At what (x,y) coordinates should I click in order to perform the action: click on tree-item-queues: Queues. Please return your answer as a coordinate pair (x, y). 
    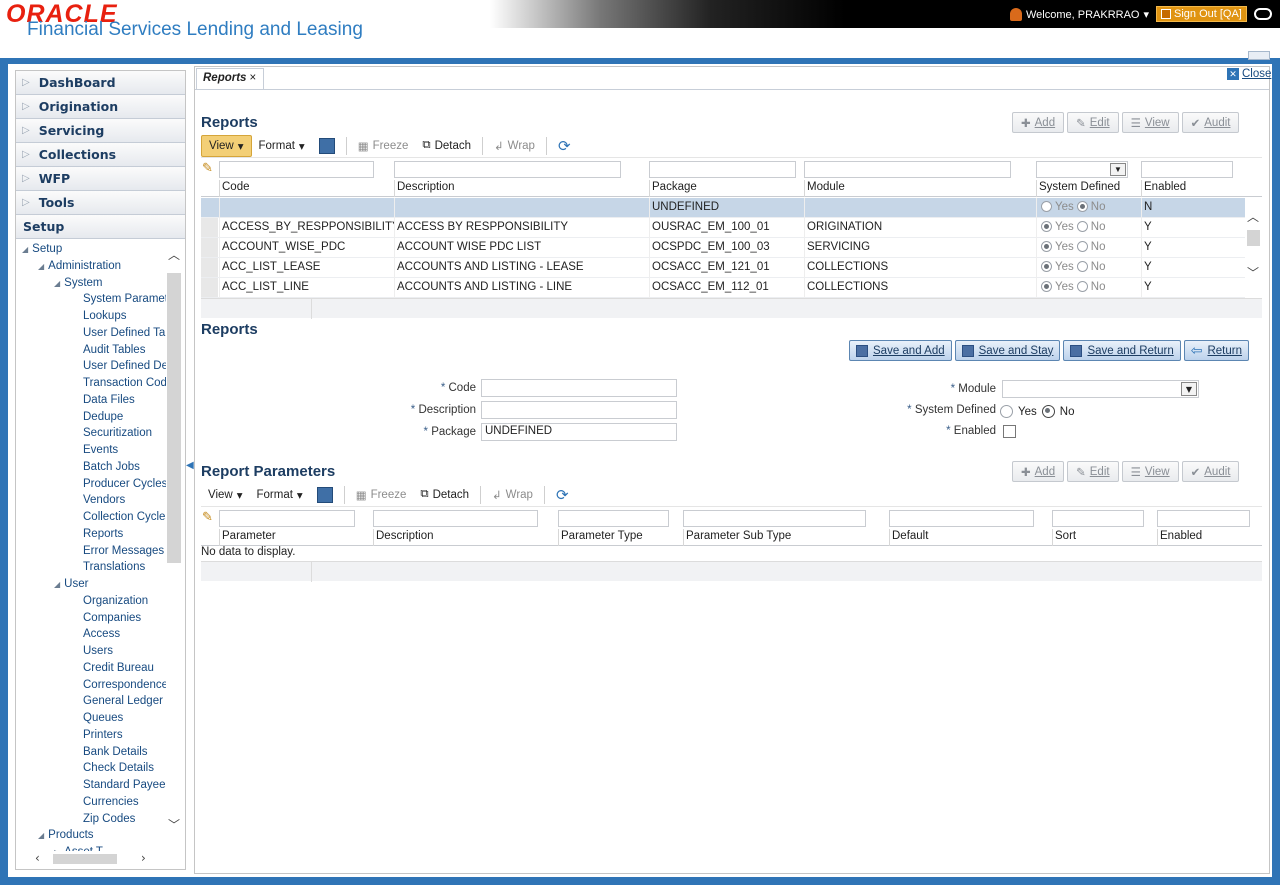
    Looking at the image, I should click on (103, 718).